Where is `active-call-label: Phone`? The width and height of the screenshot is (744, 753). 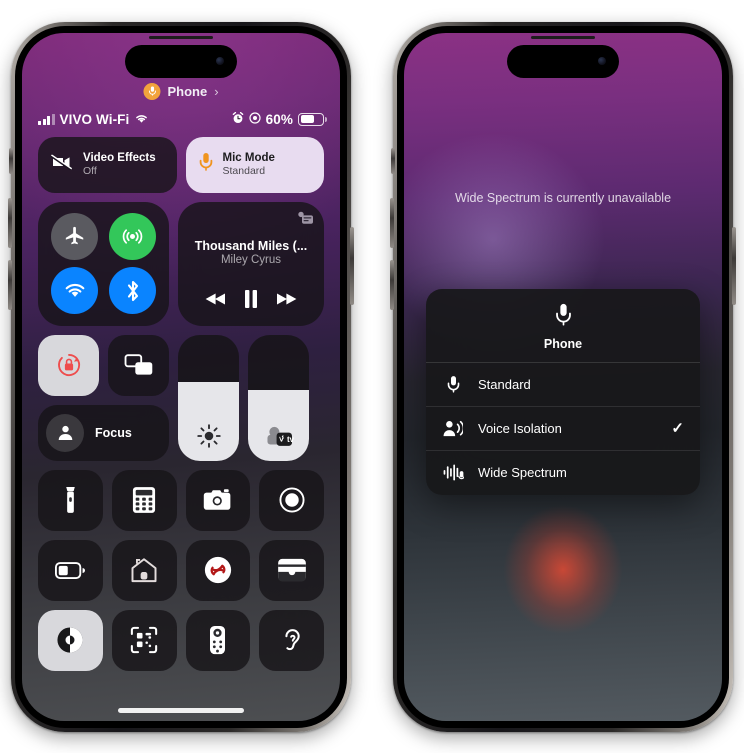
active-call-label: Phone is located at coordinates (187, 91).